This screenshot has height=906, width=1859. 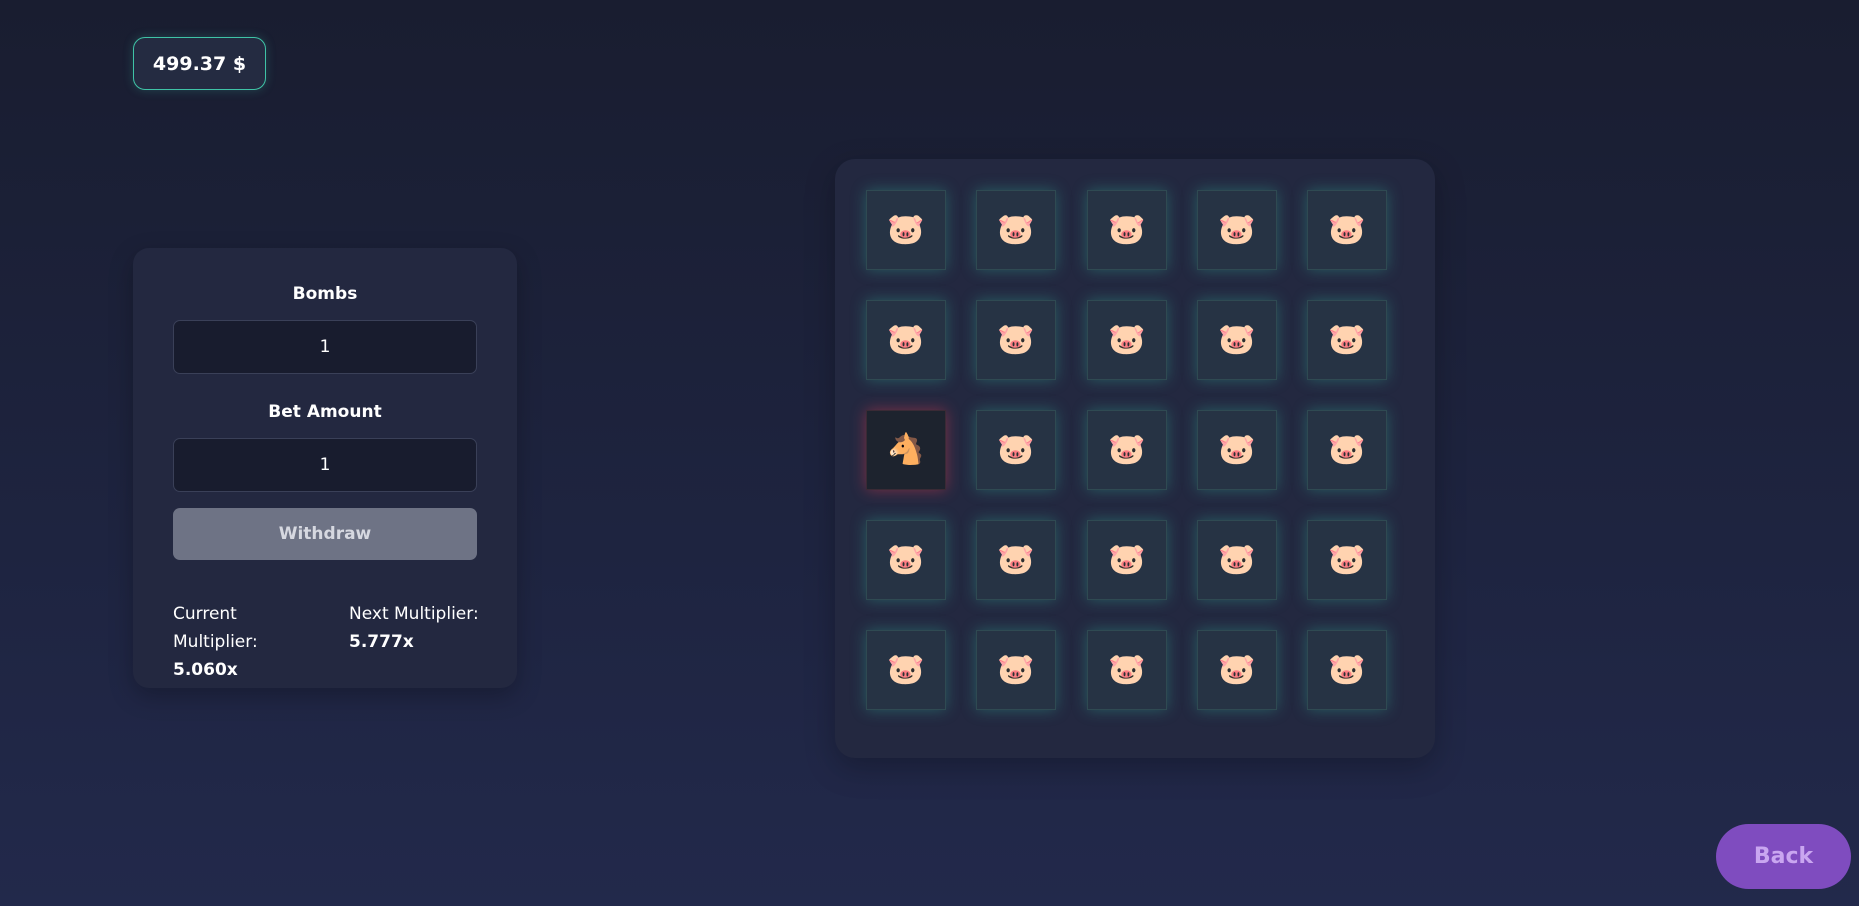 I want to click on current-multiplier-label: Current Multiplier:, so click(x=215, y=628).